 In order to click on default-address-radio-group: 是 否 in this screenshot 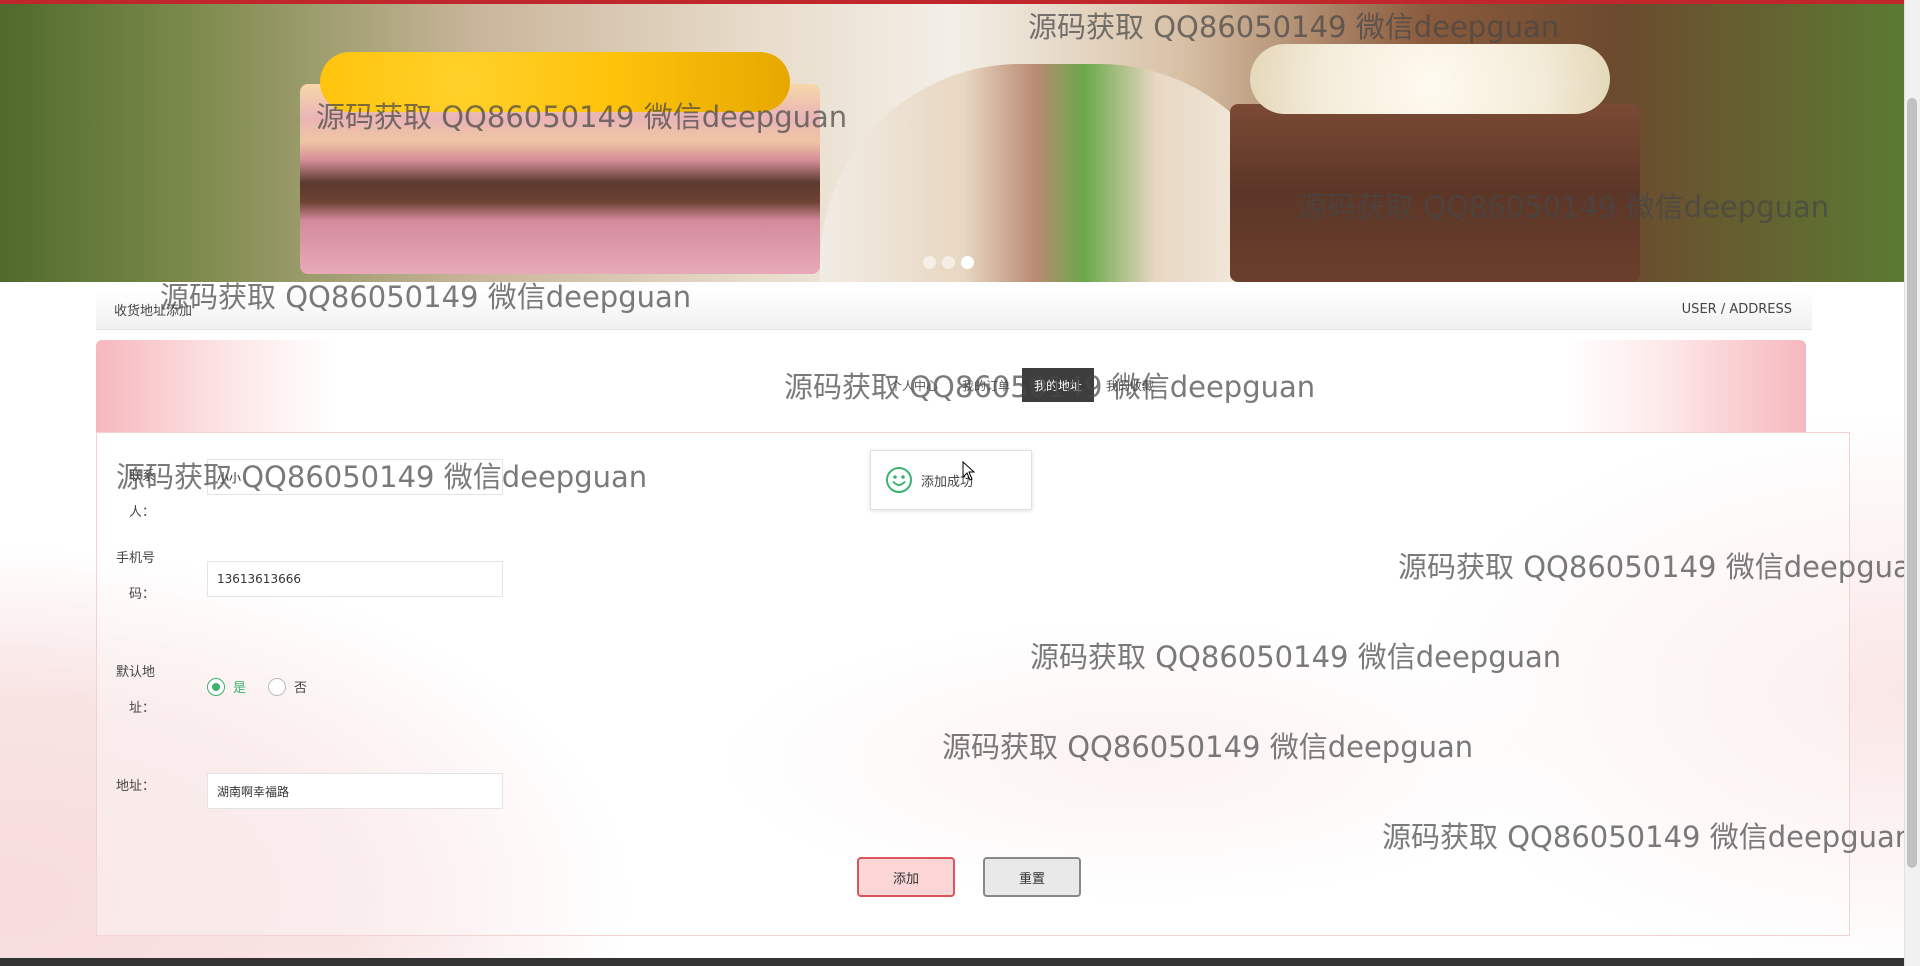, I will do `click(257, 686)`.